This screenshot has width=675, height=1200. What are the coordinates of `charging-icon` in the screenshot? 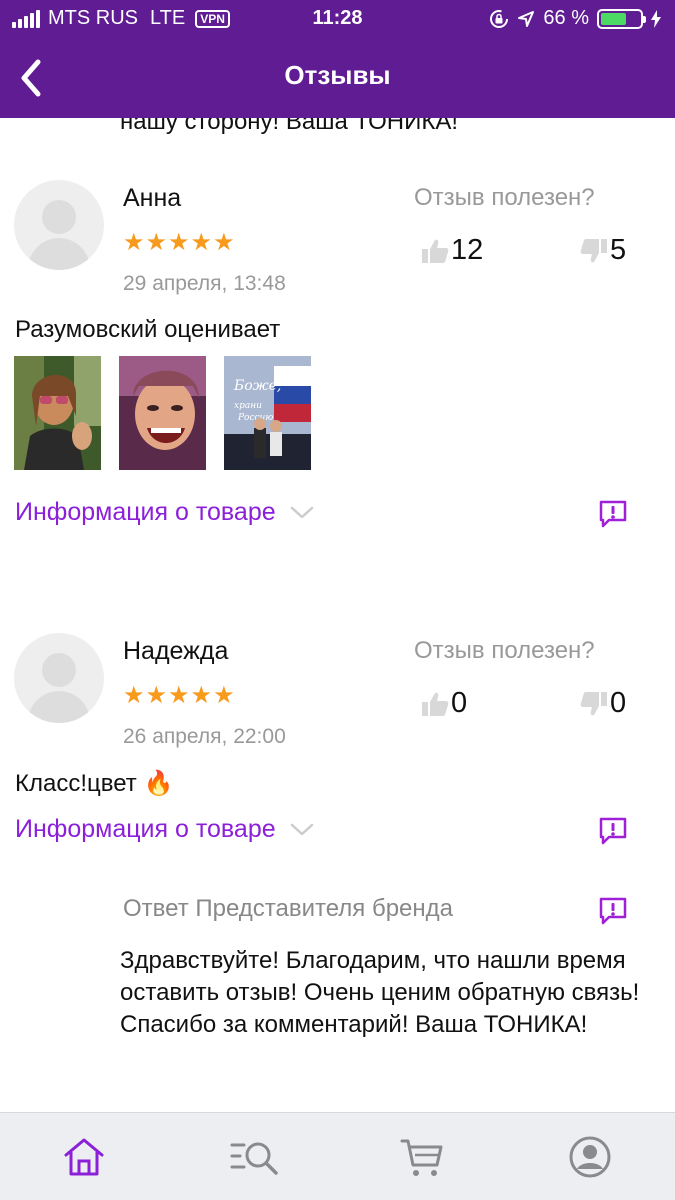 It's located at (656, 18).